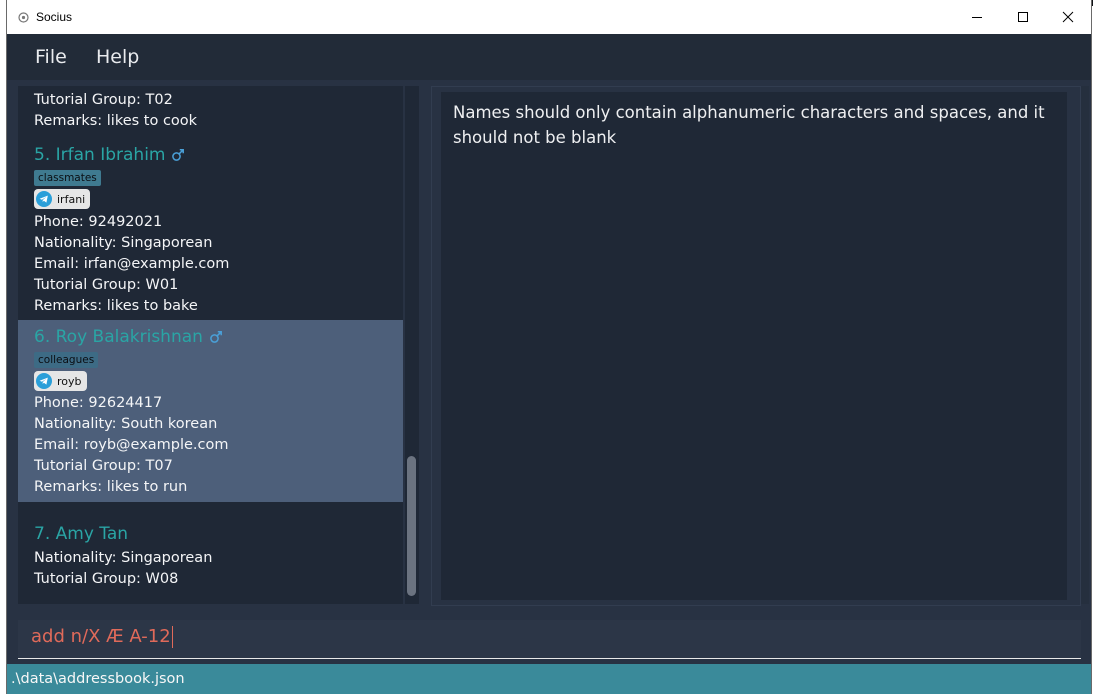 The image size is (1093, 694). I want to click on person-phone: Phone: 92492021, so click(98, 222).